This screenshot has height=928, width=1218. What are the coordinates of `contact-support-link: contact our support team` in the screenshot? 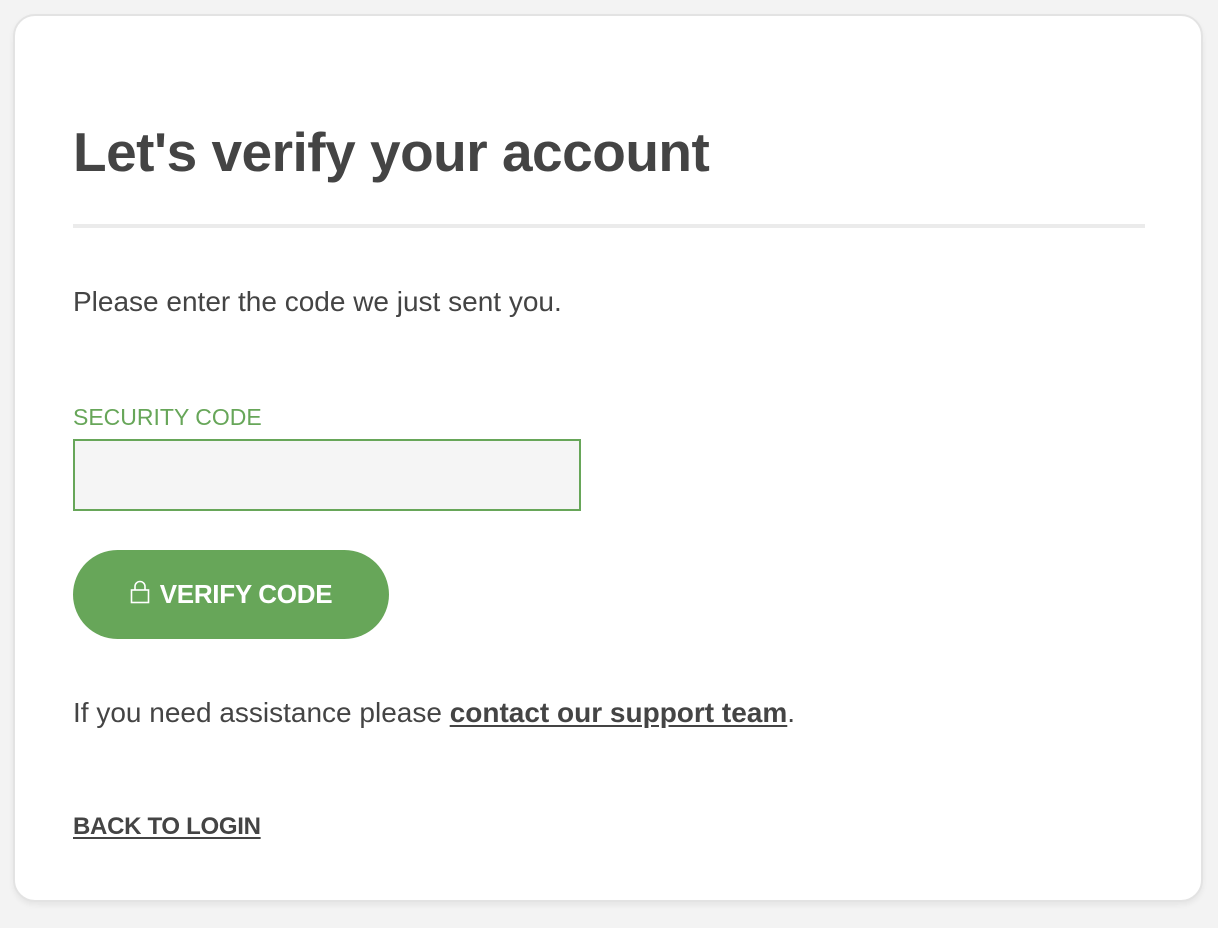 It's located at (619, 712).